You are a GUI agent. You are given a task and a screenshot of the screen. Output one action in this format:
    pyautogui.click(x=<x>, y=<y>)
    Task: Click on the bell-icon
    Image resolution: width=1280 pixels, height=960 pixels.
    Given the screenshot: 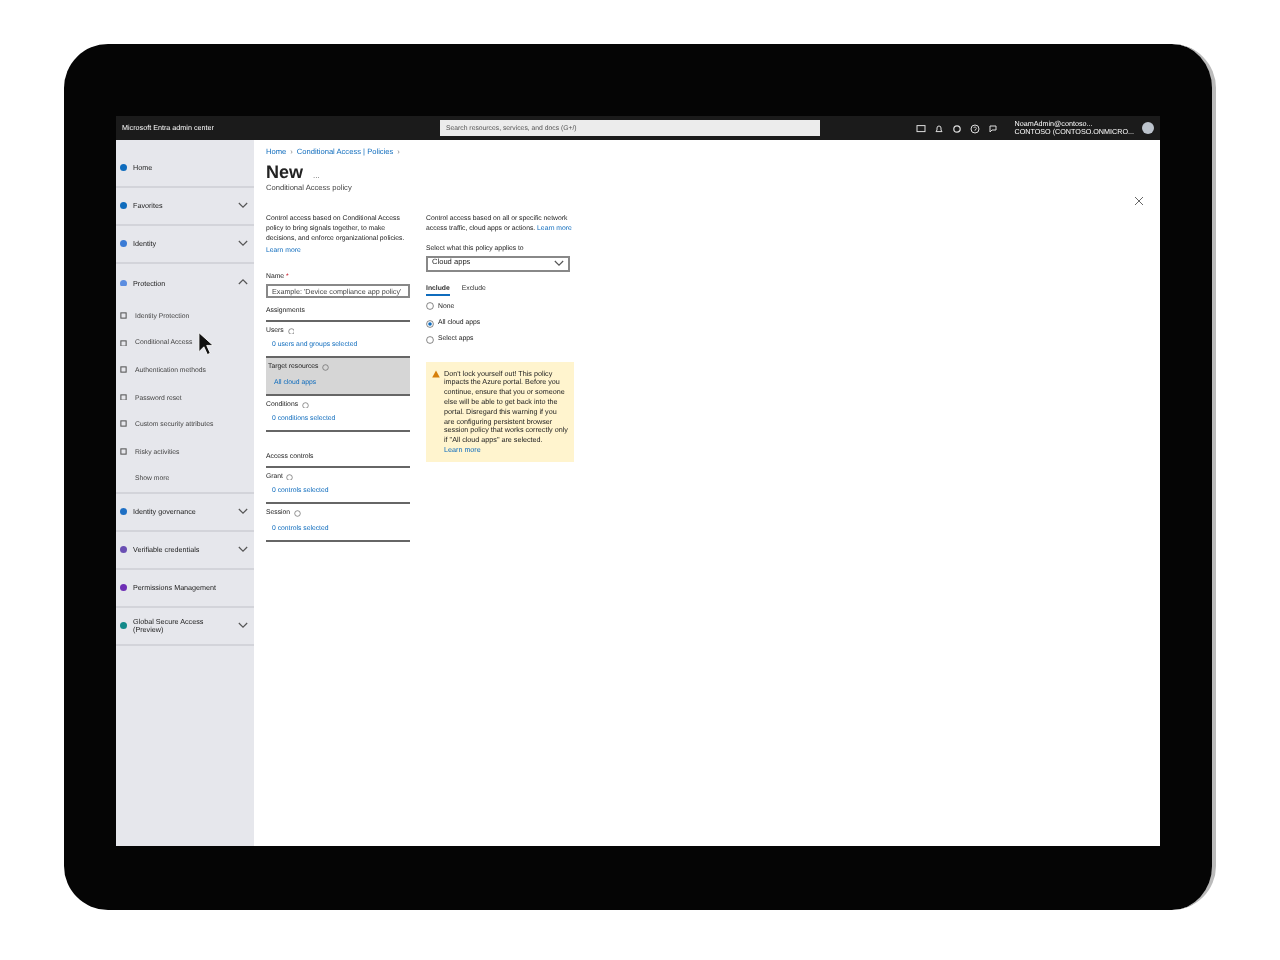 What is the action you would take?
    pyautogui.click(x=939, y=128)
    